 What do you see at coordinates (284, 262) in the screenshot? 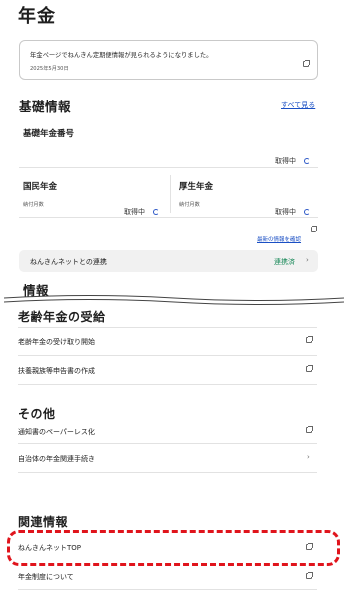
I see `nenkin-net-status: 連携済` at bounding box center [284, 262].